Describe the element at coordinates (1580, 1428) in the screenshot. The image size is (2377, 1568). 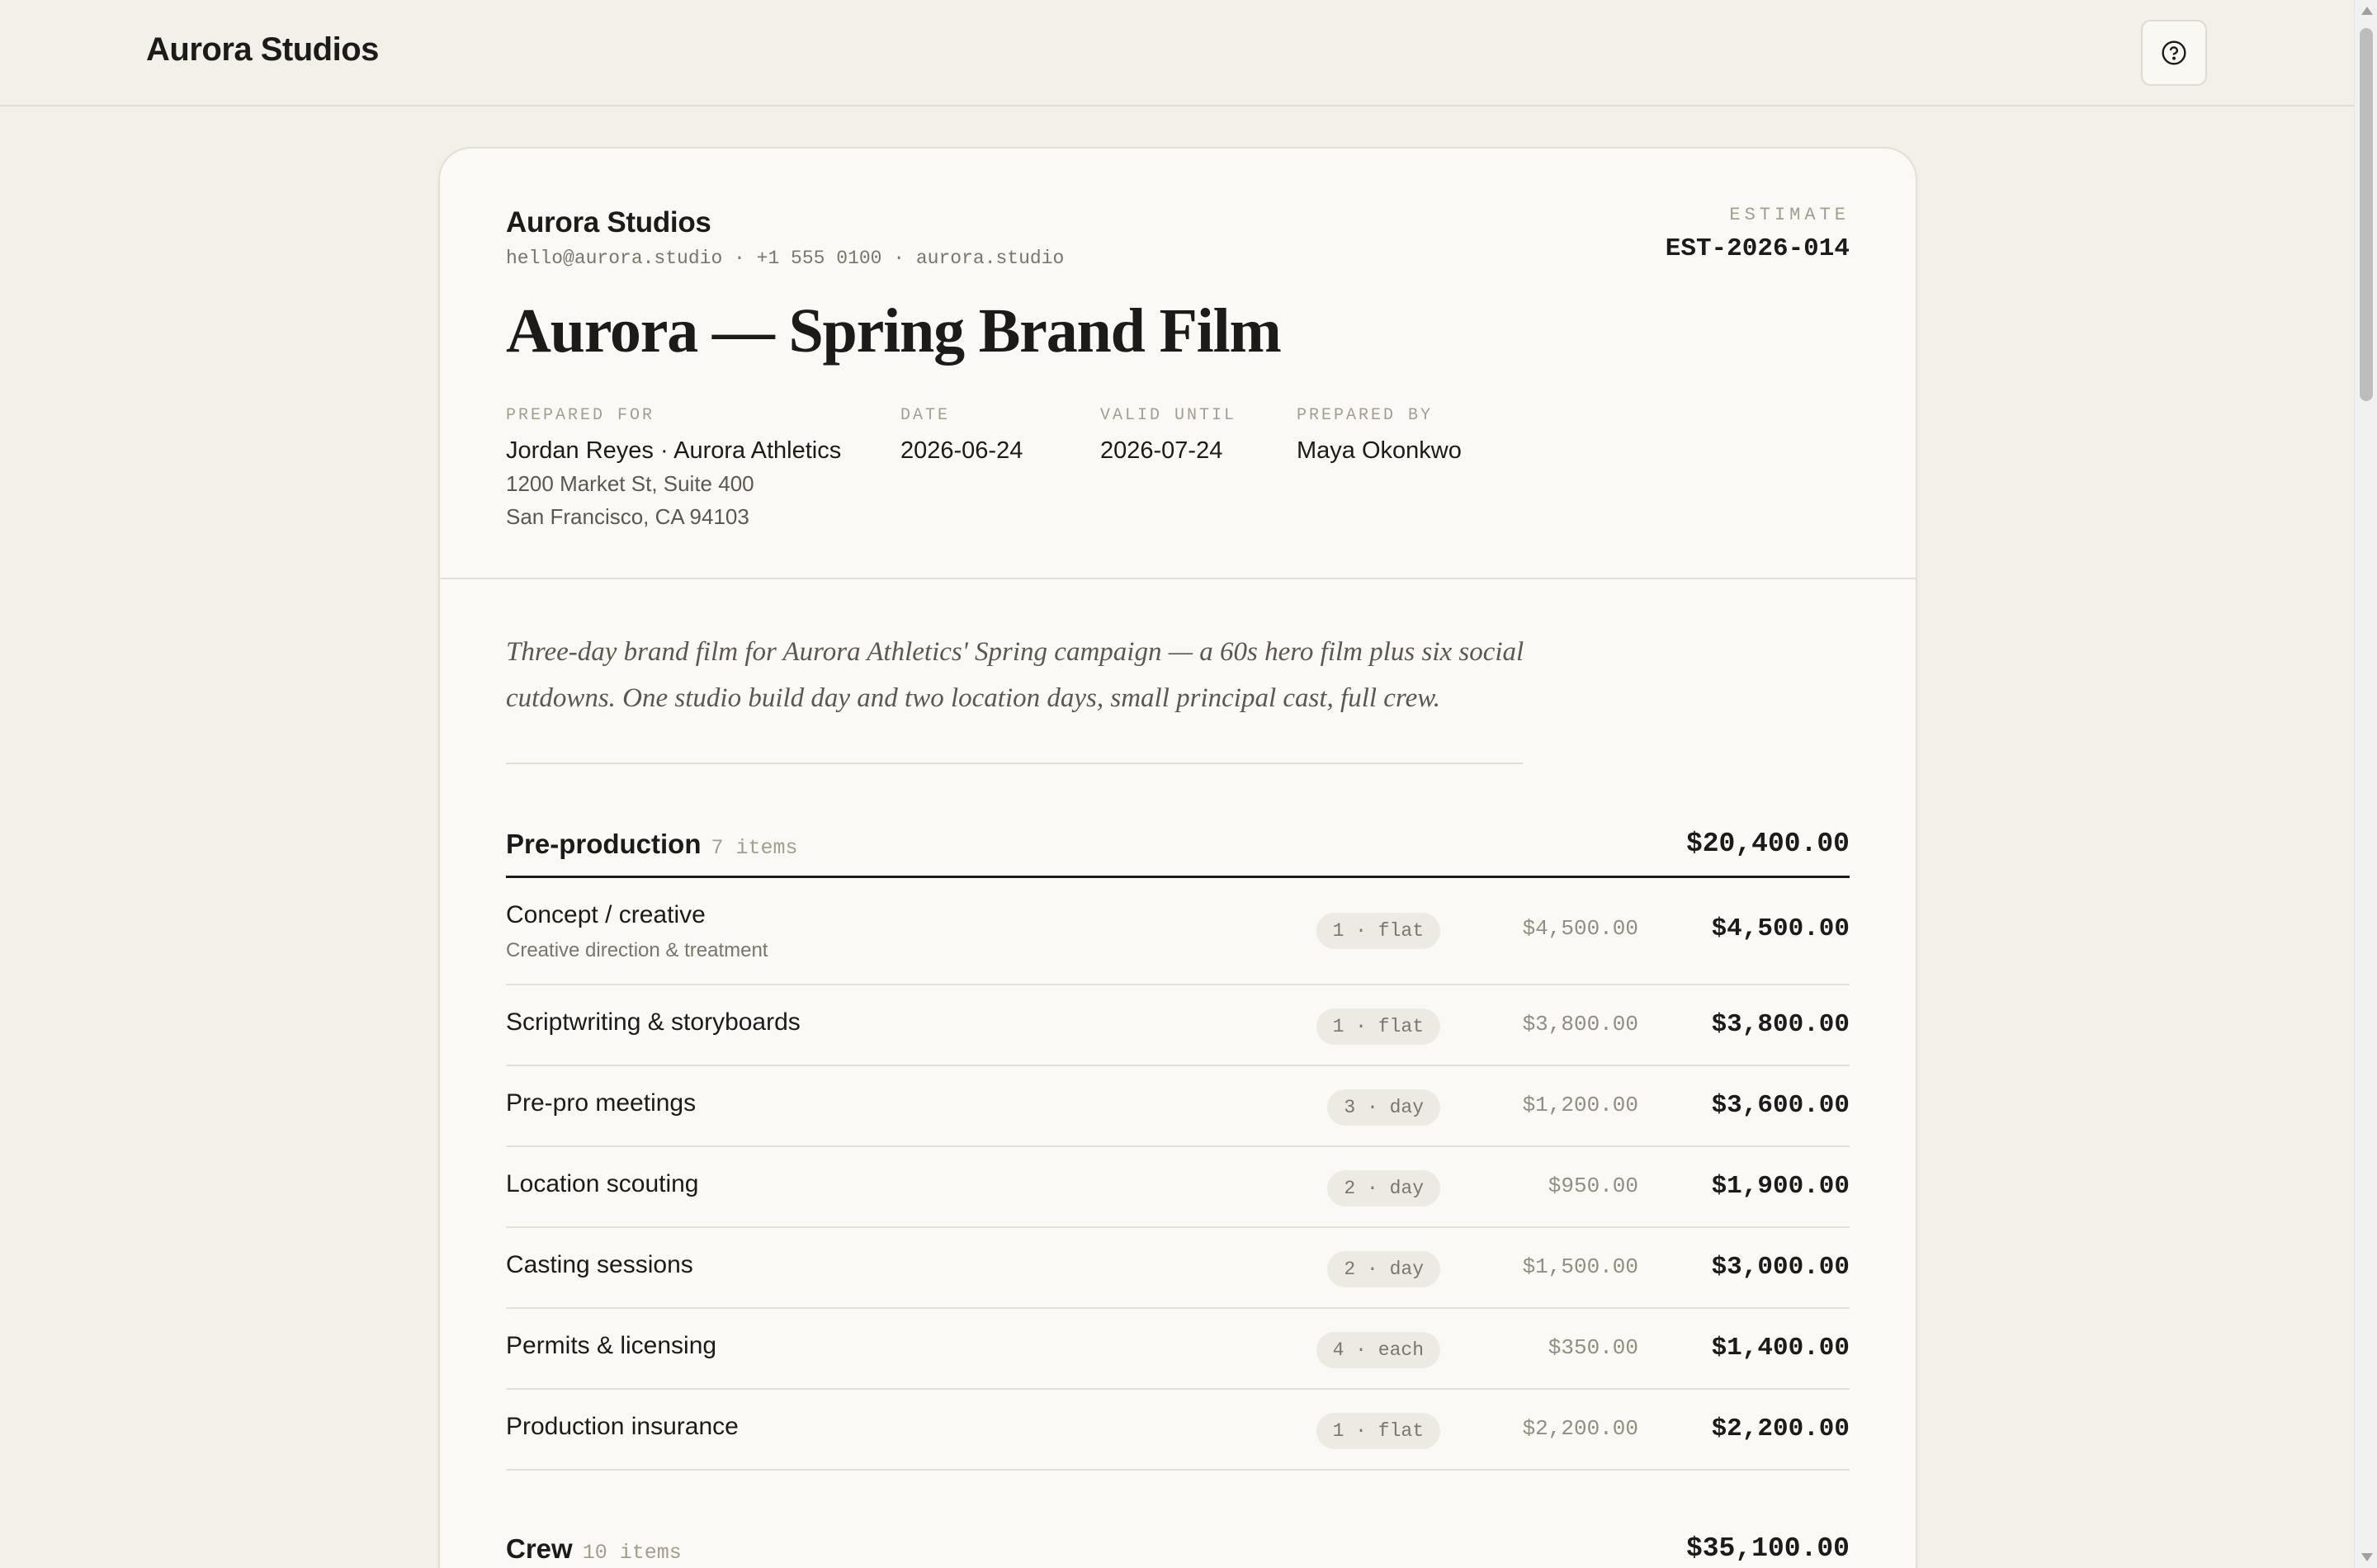
I see `item-rate: $2,200.00` at that location.